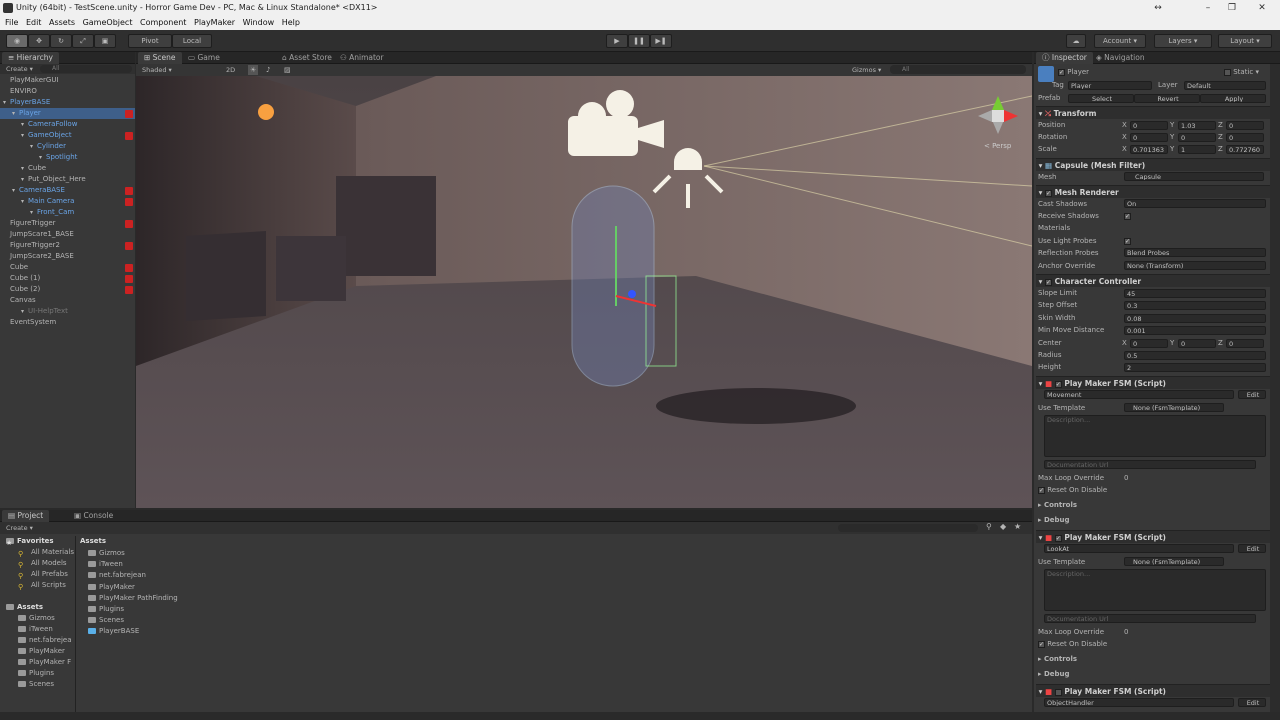 The image size is (1280, 720). I want to click on prefab-revert-button: Revert, so click(1167, 98).